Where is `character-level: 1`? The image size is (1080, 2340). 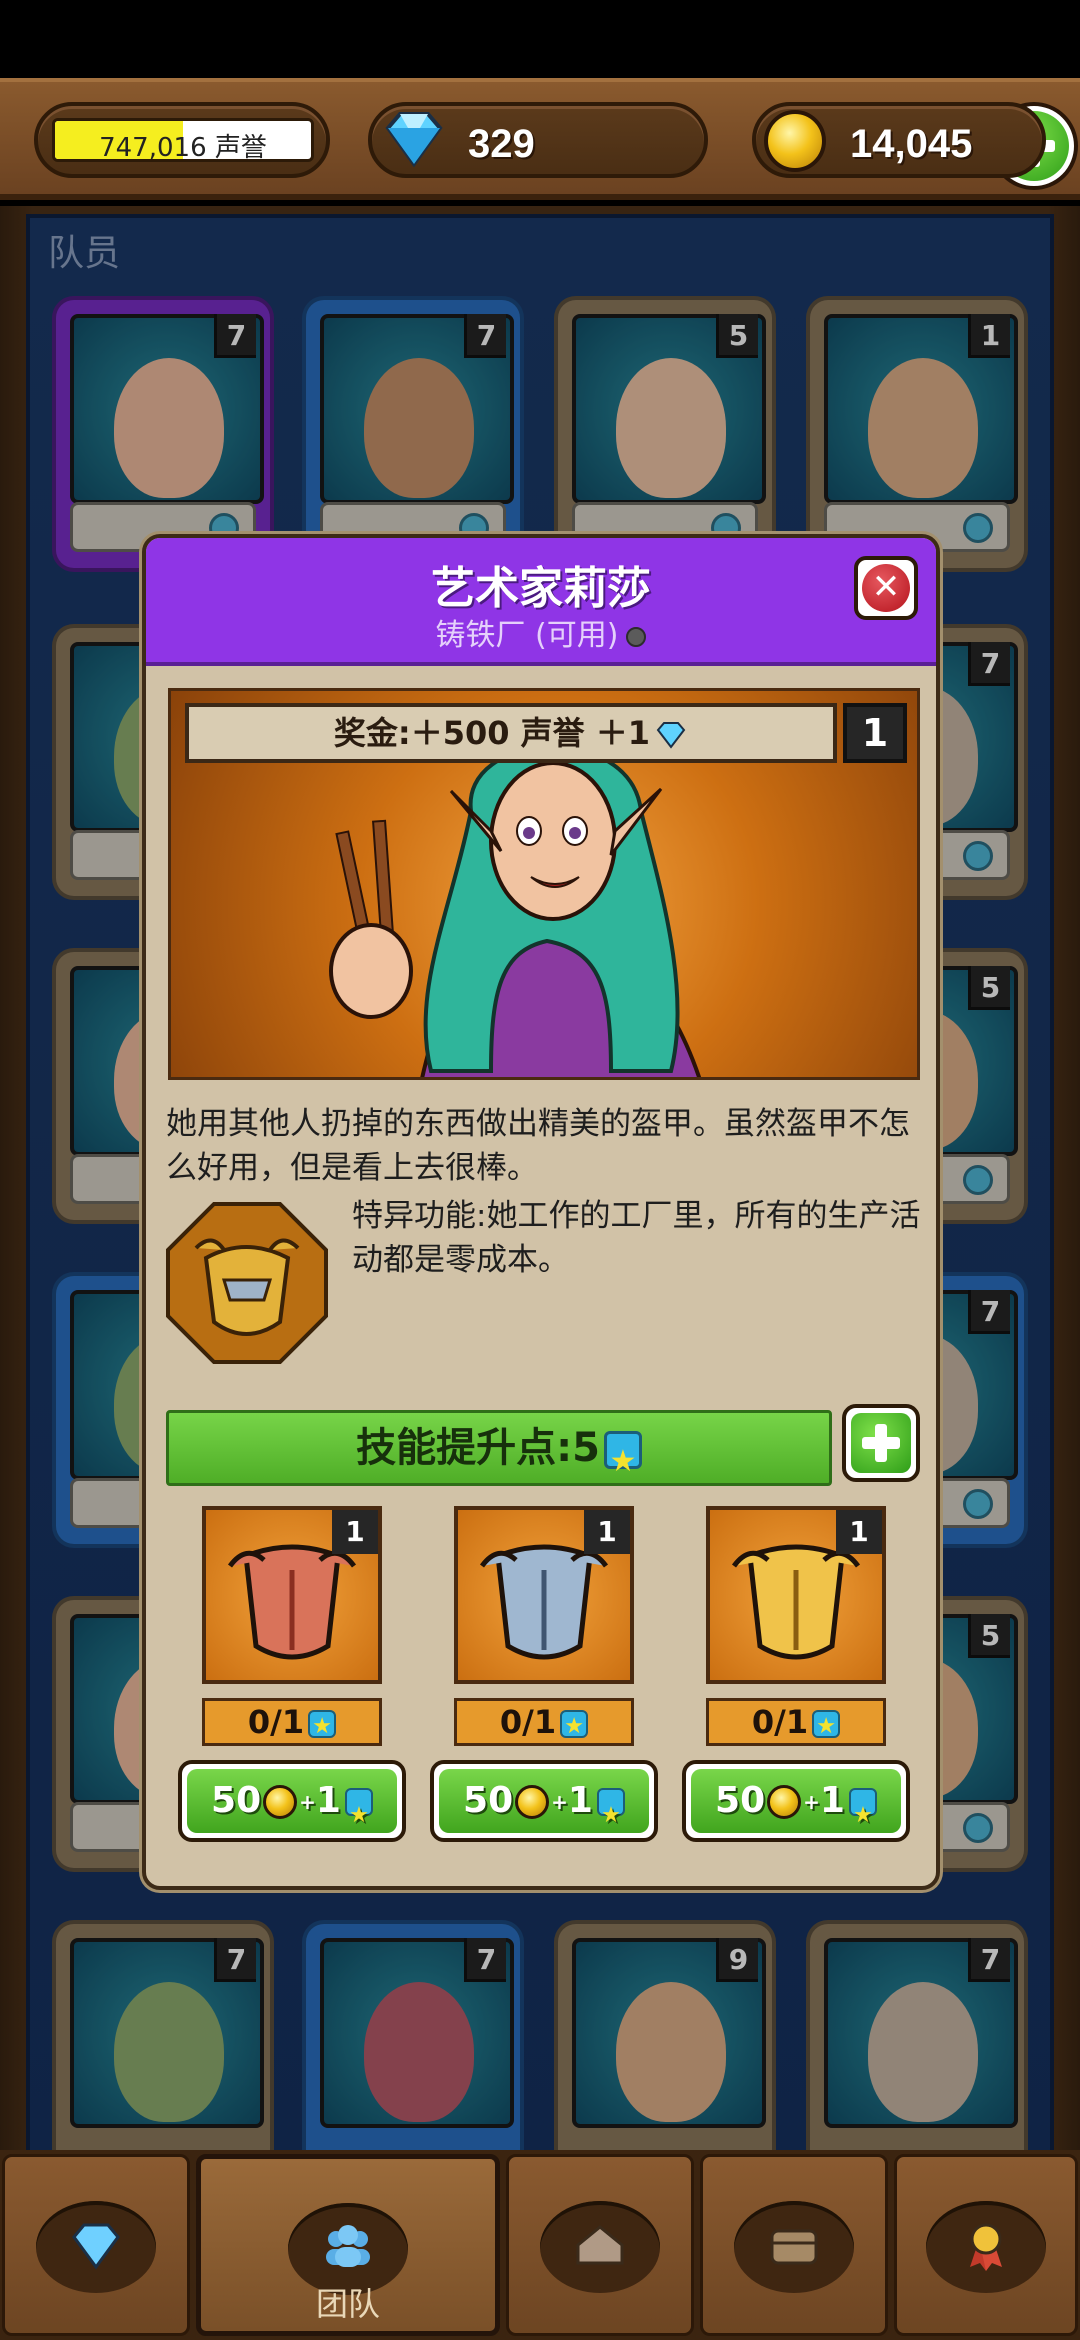
character-level: 1 is located at coordinates (875, 733).